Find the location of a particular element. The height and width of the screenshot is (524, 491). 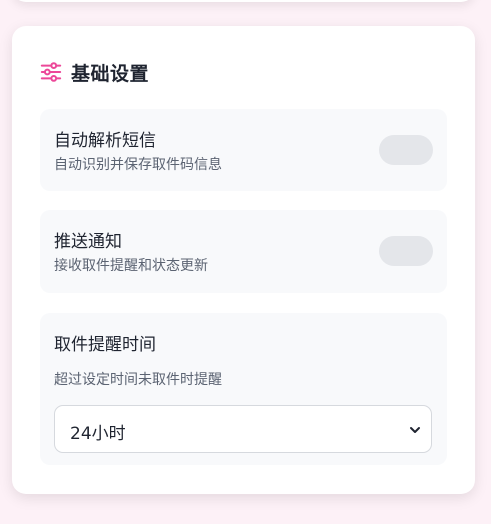

setting-description: 自动识别并保存取件码信息 is located at coordinates (138, 165).